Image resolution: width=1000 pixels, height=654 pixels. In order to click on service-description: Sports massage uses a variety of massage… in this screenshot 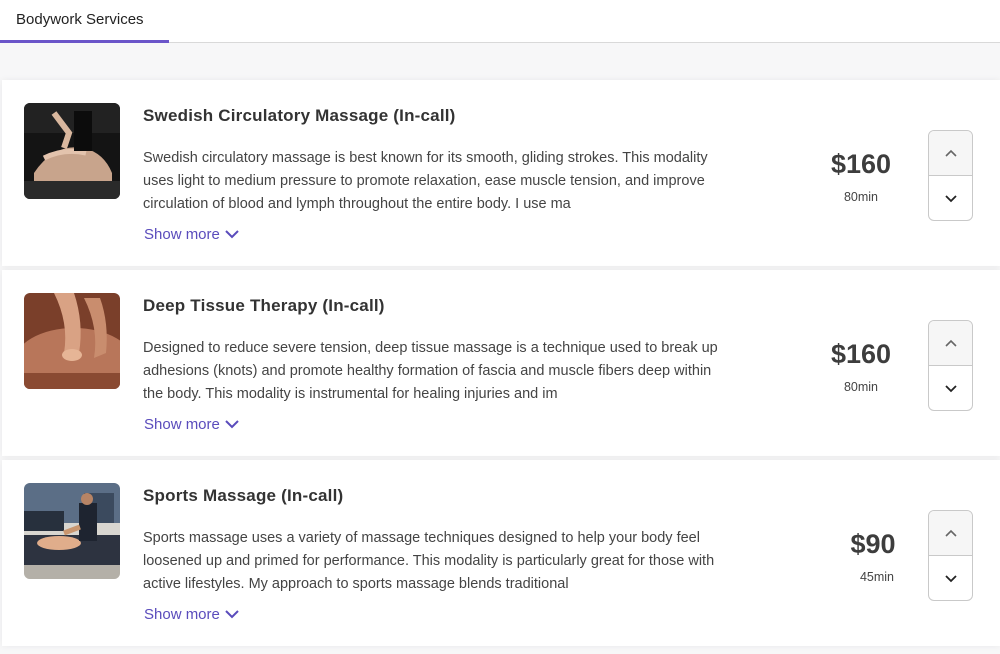, I will do `click(429, 561)`.